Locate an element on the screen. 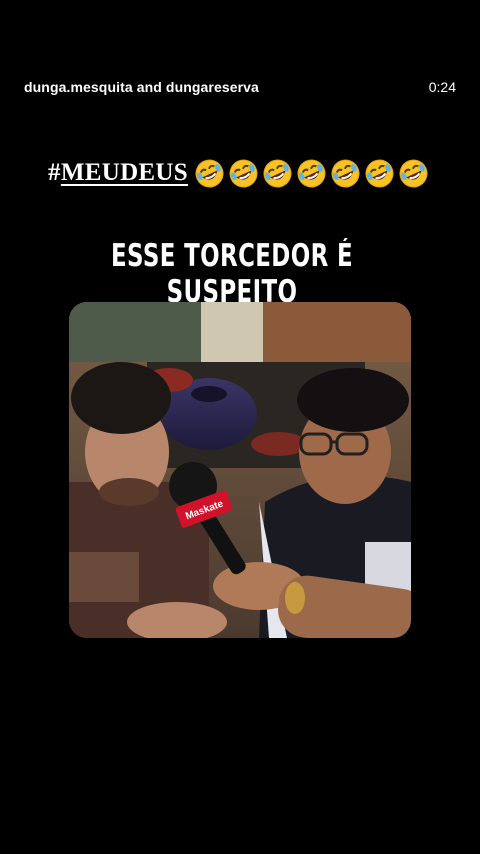 The height and width of the screenshot is (854, 480). hashtag-caption: #MEUDEUS is located at coordinates (240, 173).